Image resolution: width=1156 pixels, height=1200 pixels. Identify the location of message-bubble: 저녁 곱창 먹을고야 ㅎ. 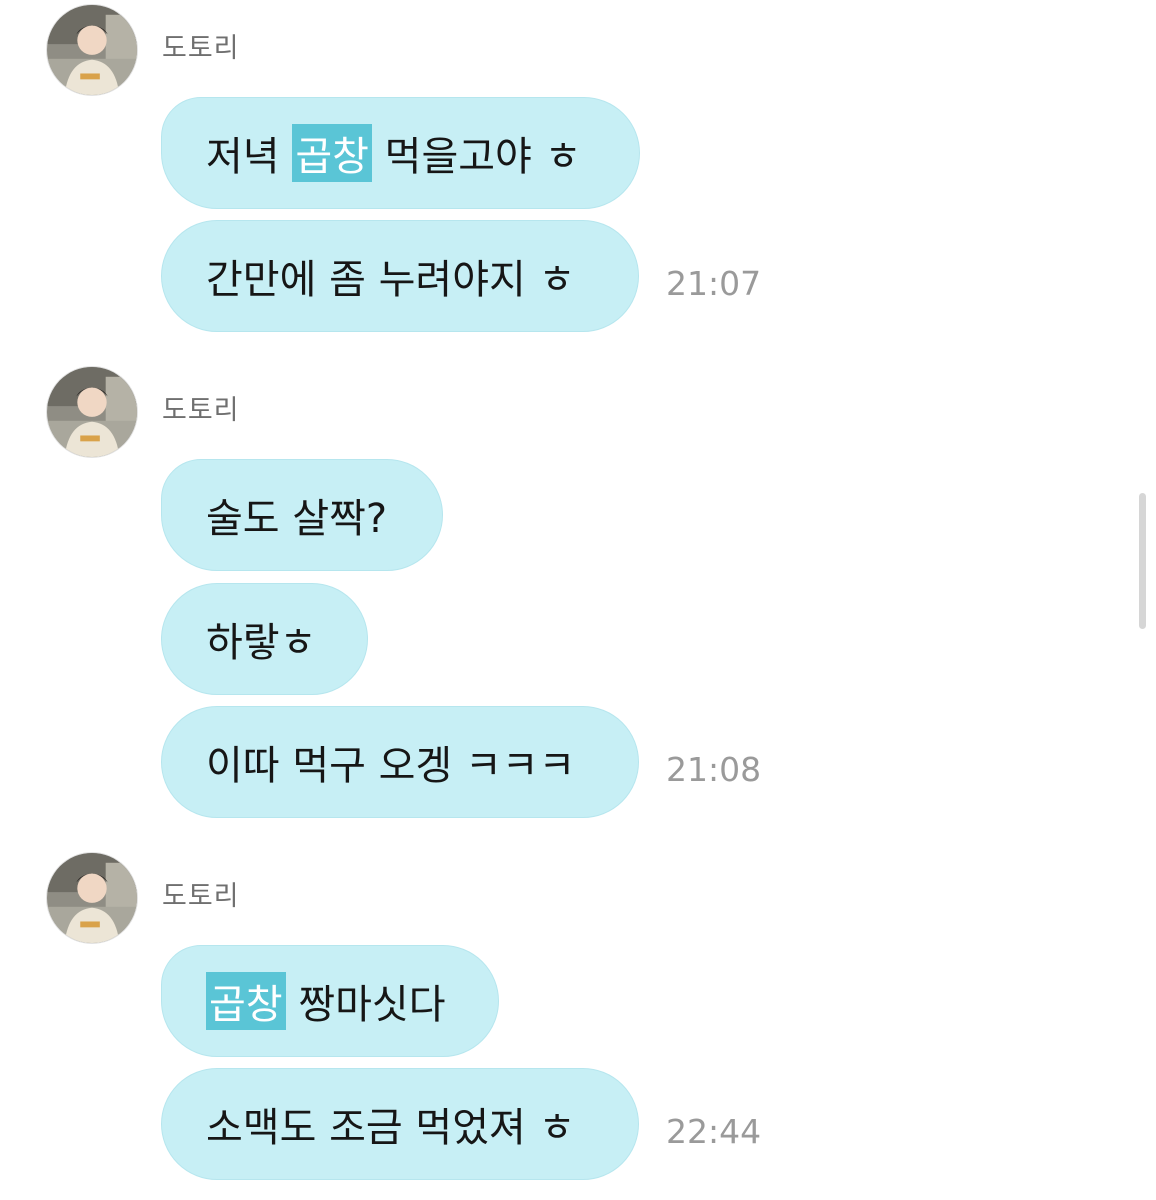
(400, 153).